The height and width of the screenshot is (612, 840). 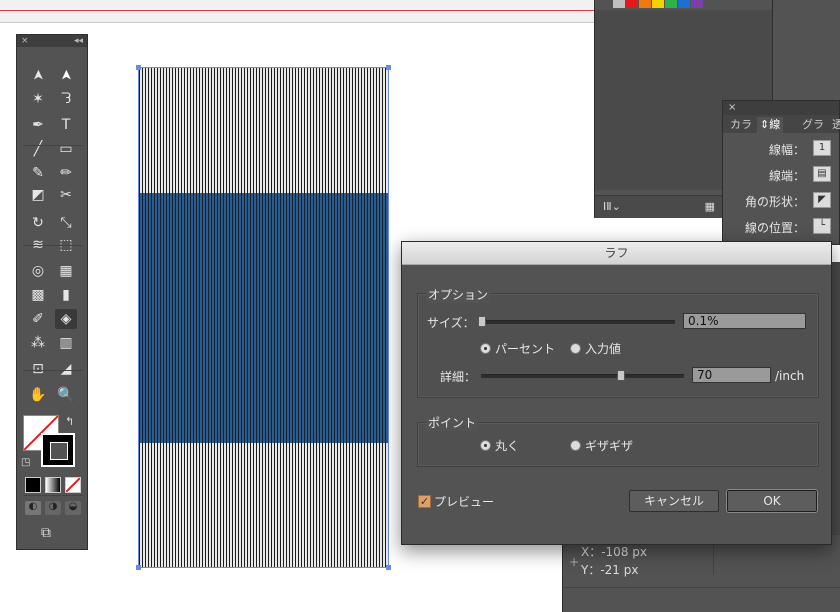 I want to click on gradient-tool-icon: ▮, so click(x=66, y=295).